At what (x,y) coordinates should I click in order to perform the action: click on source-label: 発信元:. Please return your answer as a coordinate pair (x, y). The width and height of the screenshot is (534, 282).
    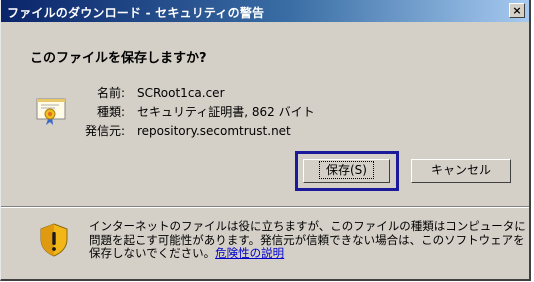
    Looking at the image, I should click on (104, 131).